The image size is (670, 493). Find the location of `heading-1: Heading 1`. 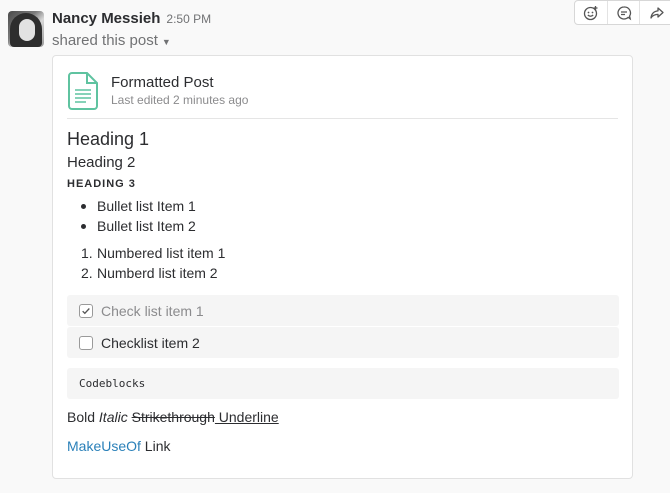

heading-1: Heading 1 is located at coordinates (108, 139).